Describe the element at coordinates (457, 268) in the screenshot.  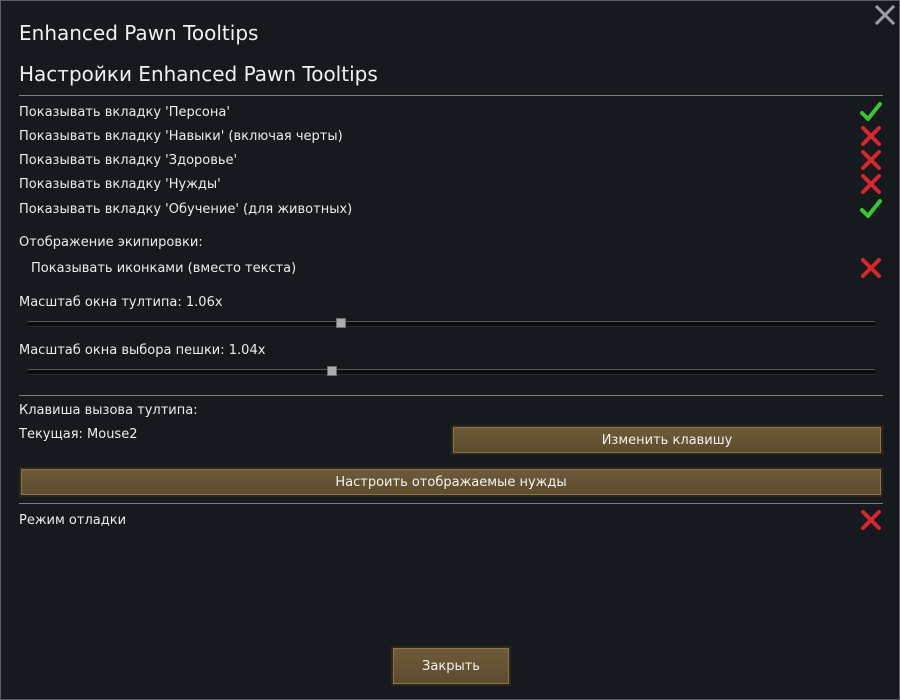
I see `setting-row-equipment-icons: Показывать иконками (вместо текста)` at that location.